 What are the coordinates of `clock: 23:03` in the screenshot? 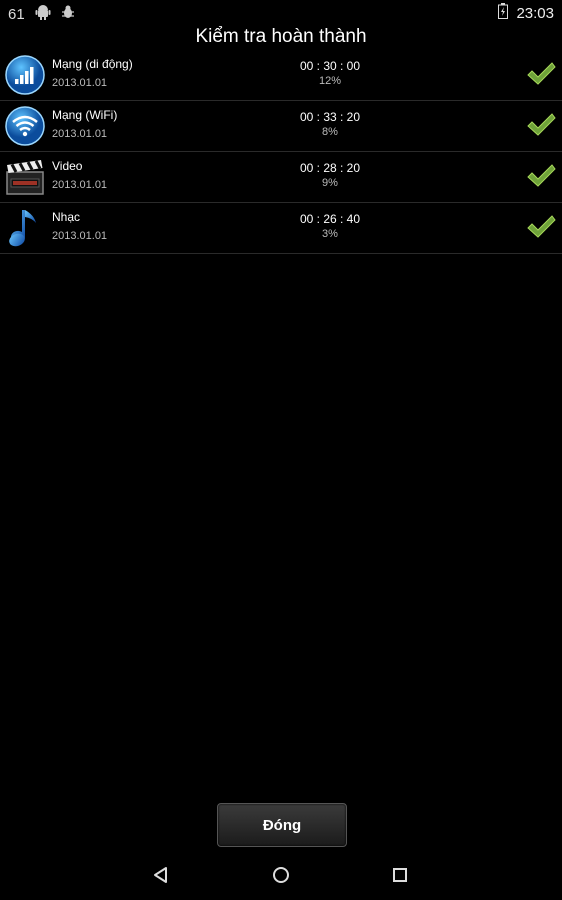 It's located at (535, 13).